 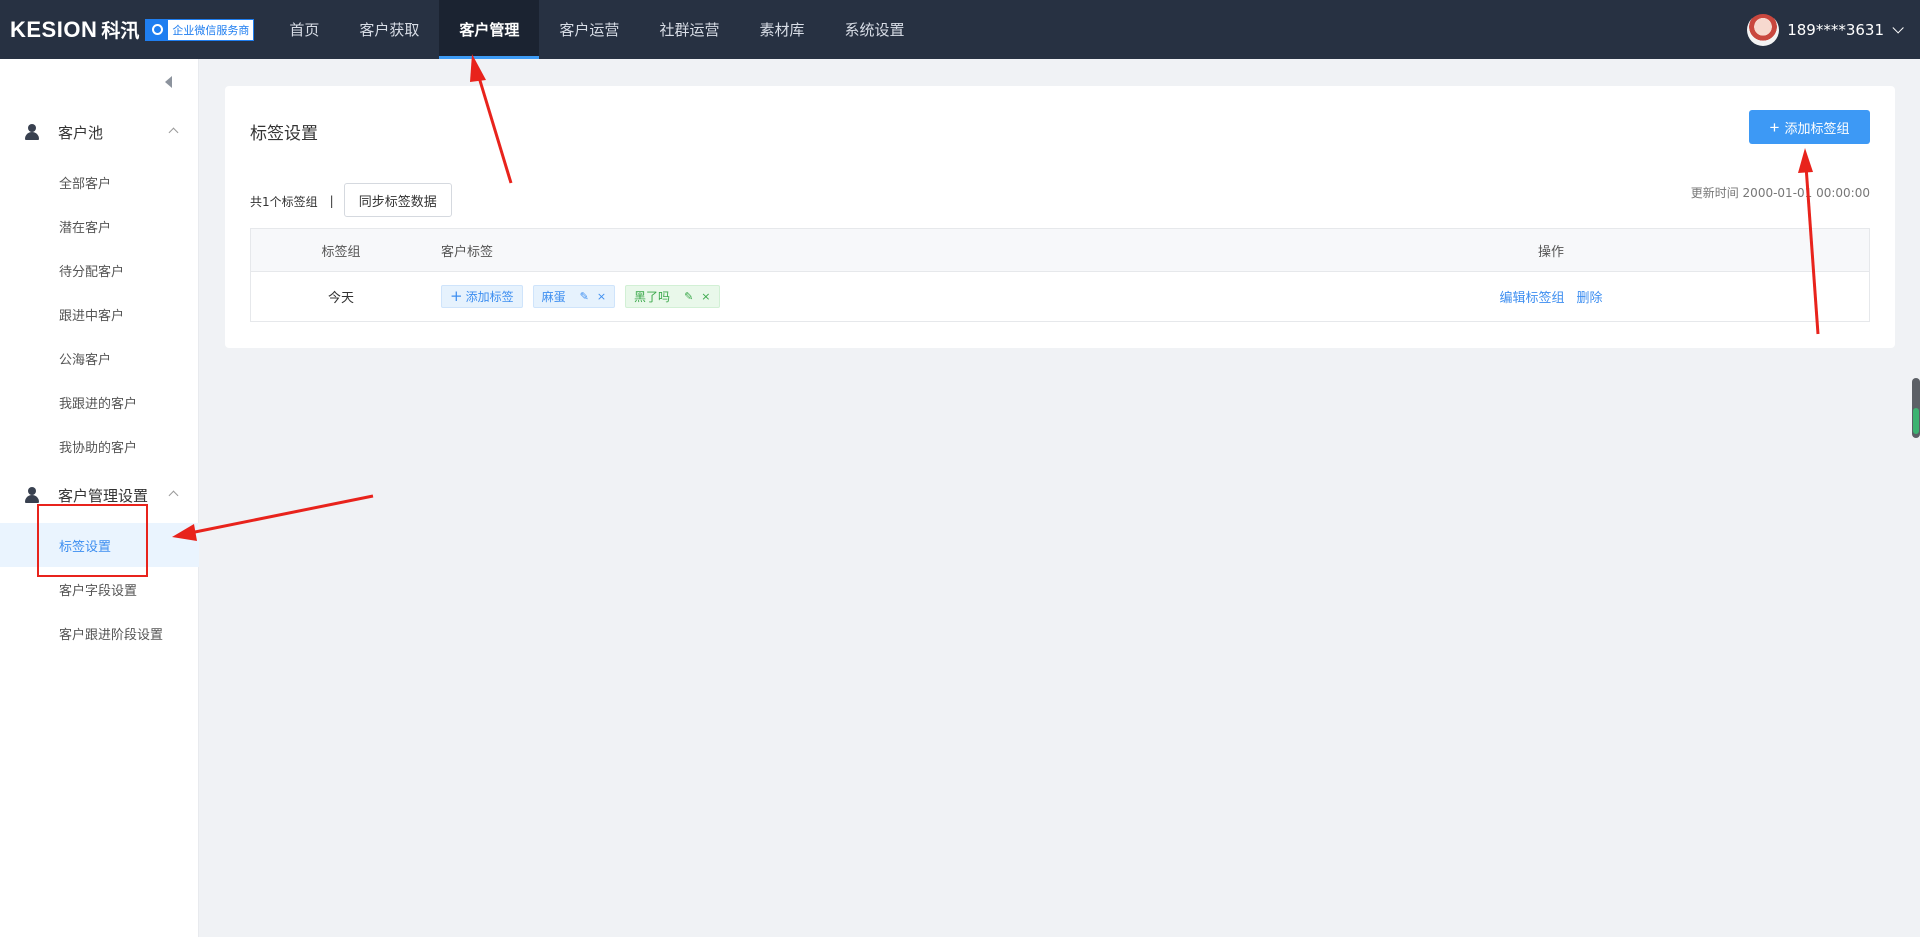 What do you see at coordinates (672, 296) in the screenshot?
I see `tag-chip: 黑了吗 ✎ ×` at bounding box center [672, 296].